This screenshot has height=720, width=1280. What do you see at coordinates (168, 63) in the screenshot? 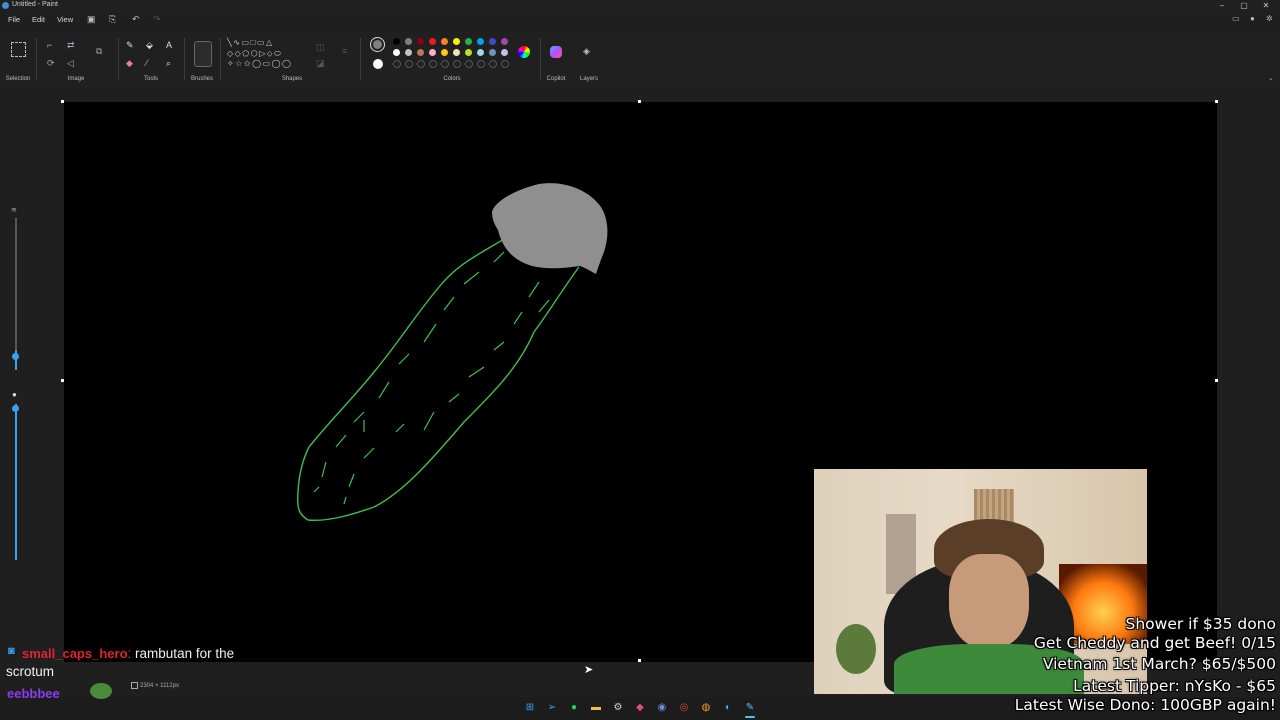
I see `magnifier-icon: ⌕` at bounding box center [168, 63].